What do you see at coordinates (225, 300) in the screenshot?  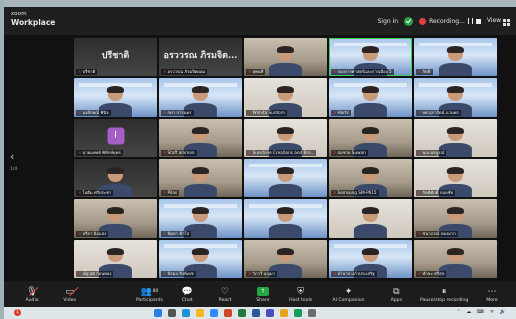 I see `react-label: React` at bounding box center [225, 300].